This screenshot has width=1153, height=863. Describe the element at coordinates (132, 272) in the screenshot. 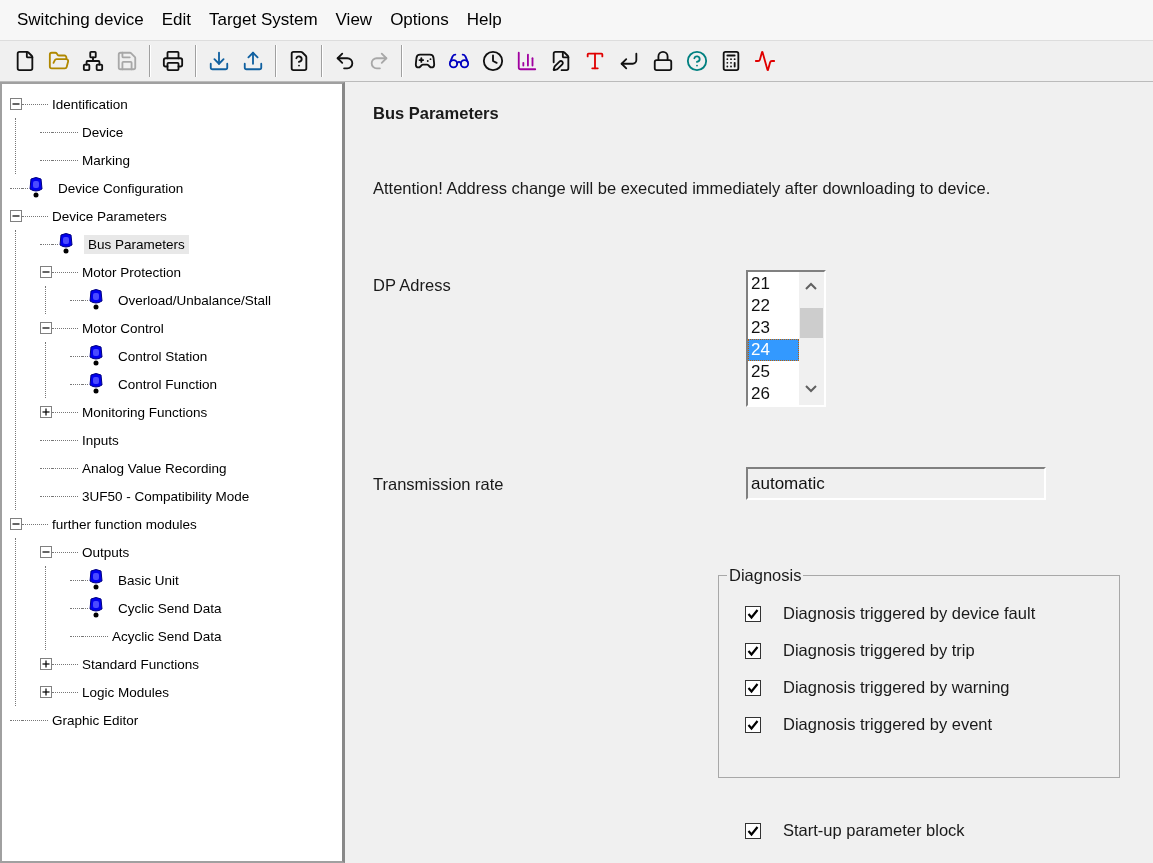

I see `tree-item: Motor Protection` at that location.